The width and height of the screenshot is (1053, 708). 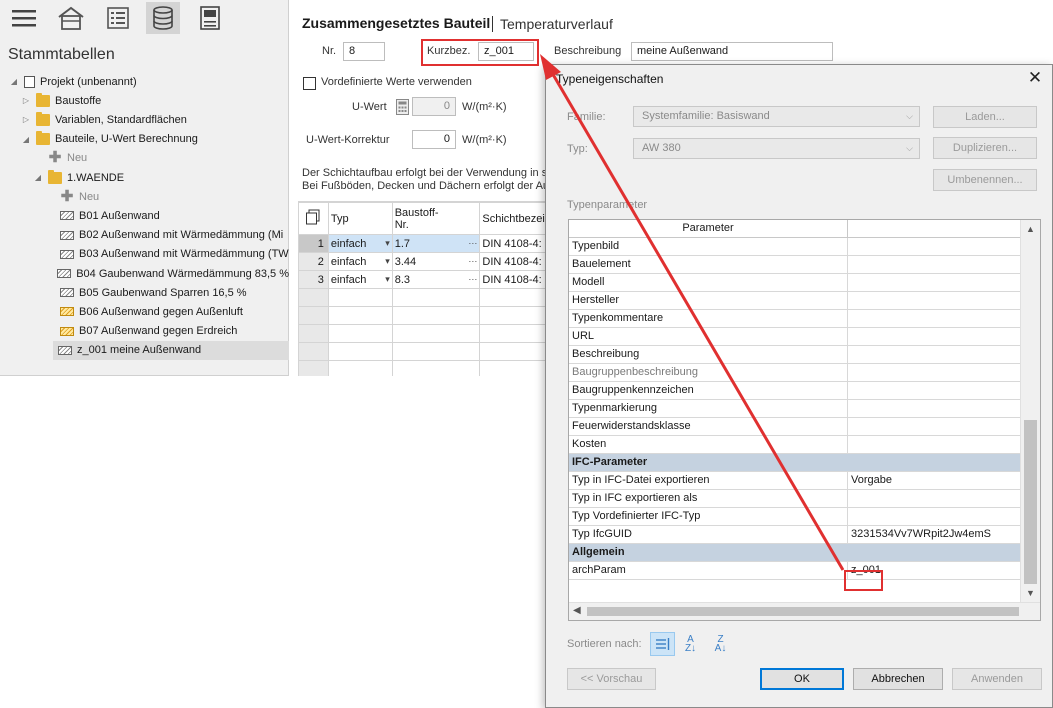 I want to click on tree-item: ▷ Baustoffe, so click(x=154, y=100).